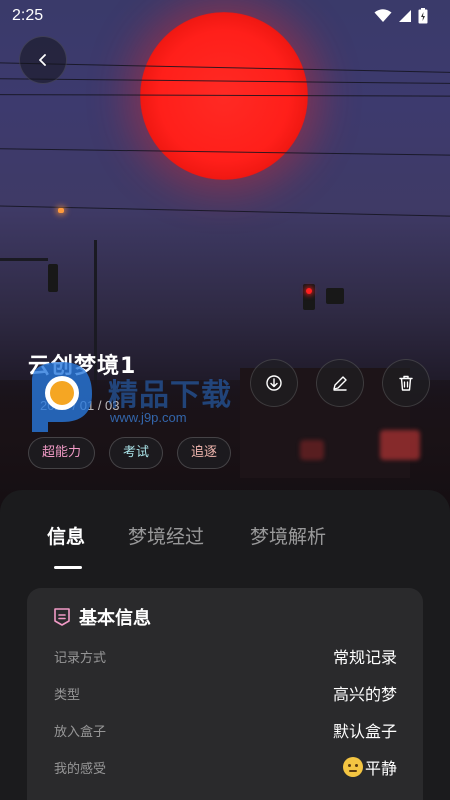  I want to click on tab-indicator, so click(68, 567).